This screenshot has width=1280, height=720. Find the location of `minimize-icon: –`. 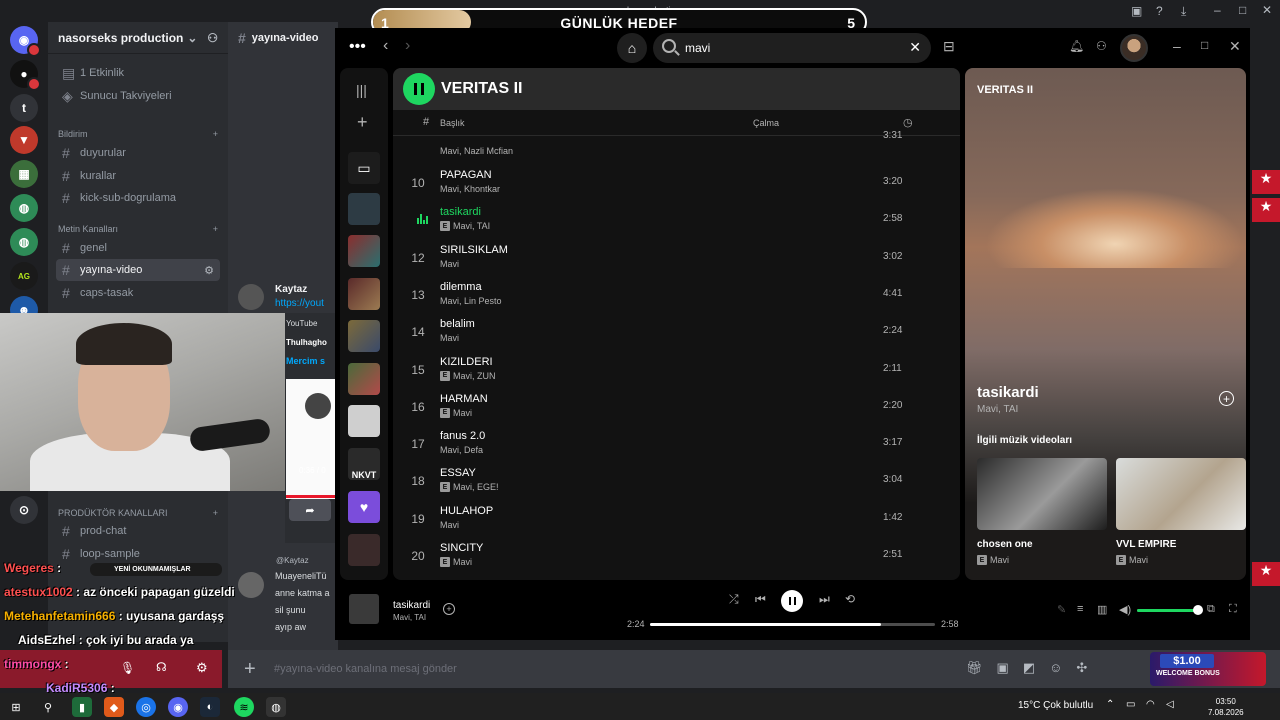

minimize-icon: – is located at coordinates (1177, 46).